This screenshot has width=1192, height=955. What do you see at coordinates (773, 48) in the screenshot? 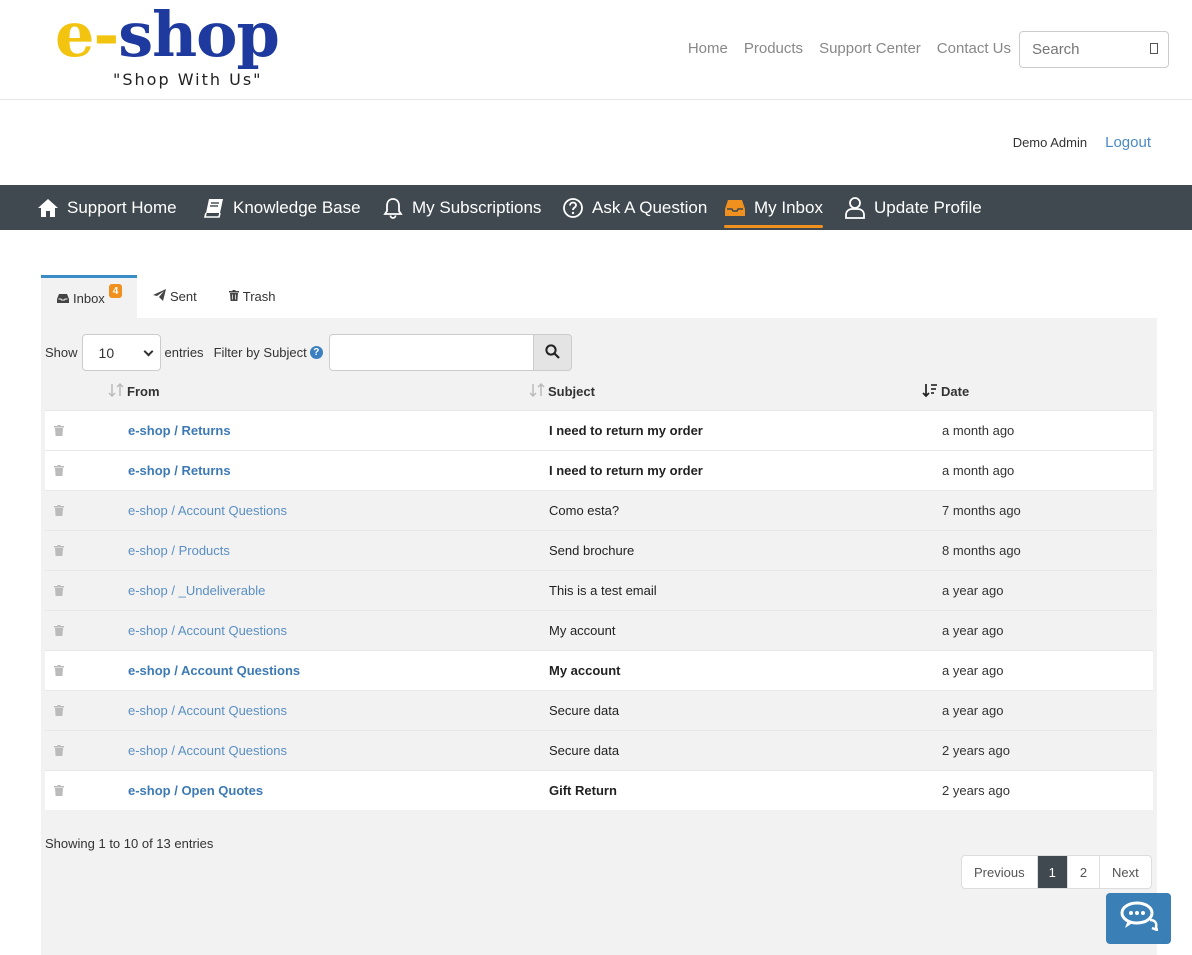
I see `topnav-products-link: Products` at bounding box center [773, 48].